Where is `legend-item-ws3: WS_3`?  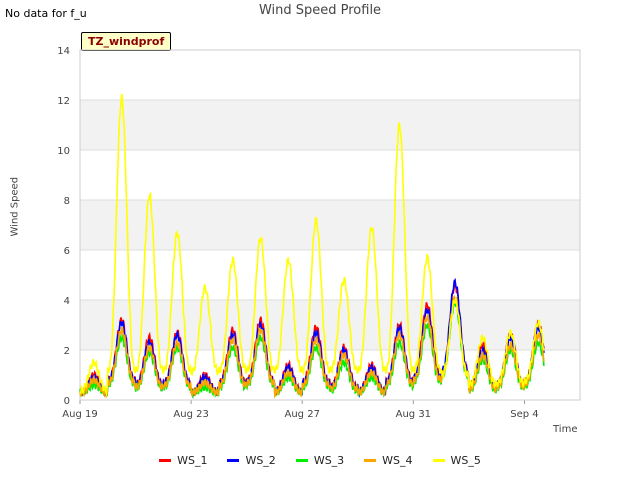
legend-item-ws3: WS_3 is located at coordinates (320, 460).